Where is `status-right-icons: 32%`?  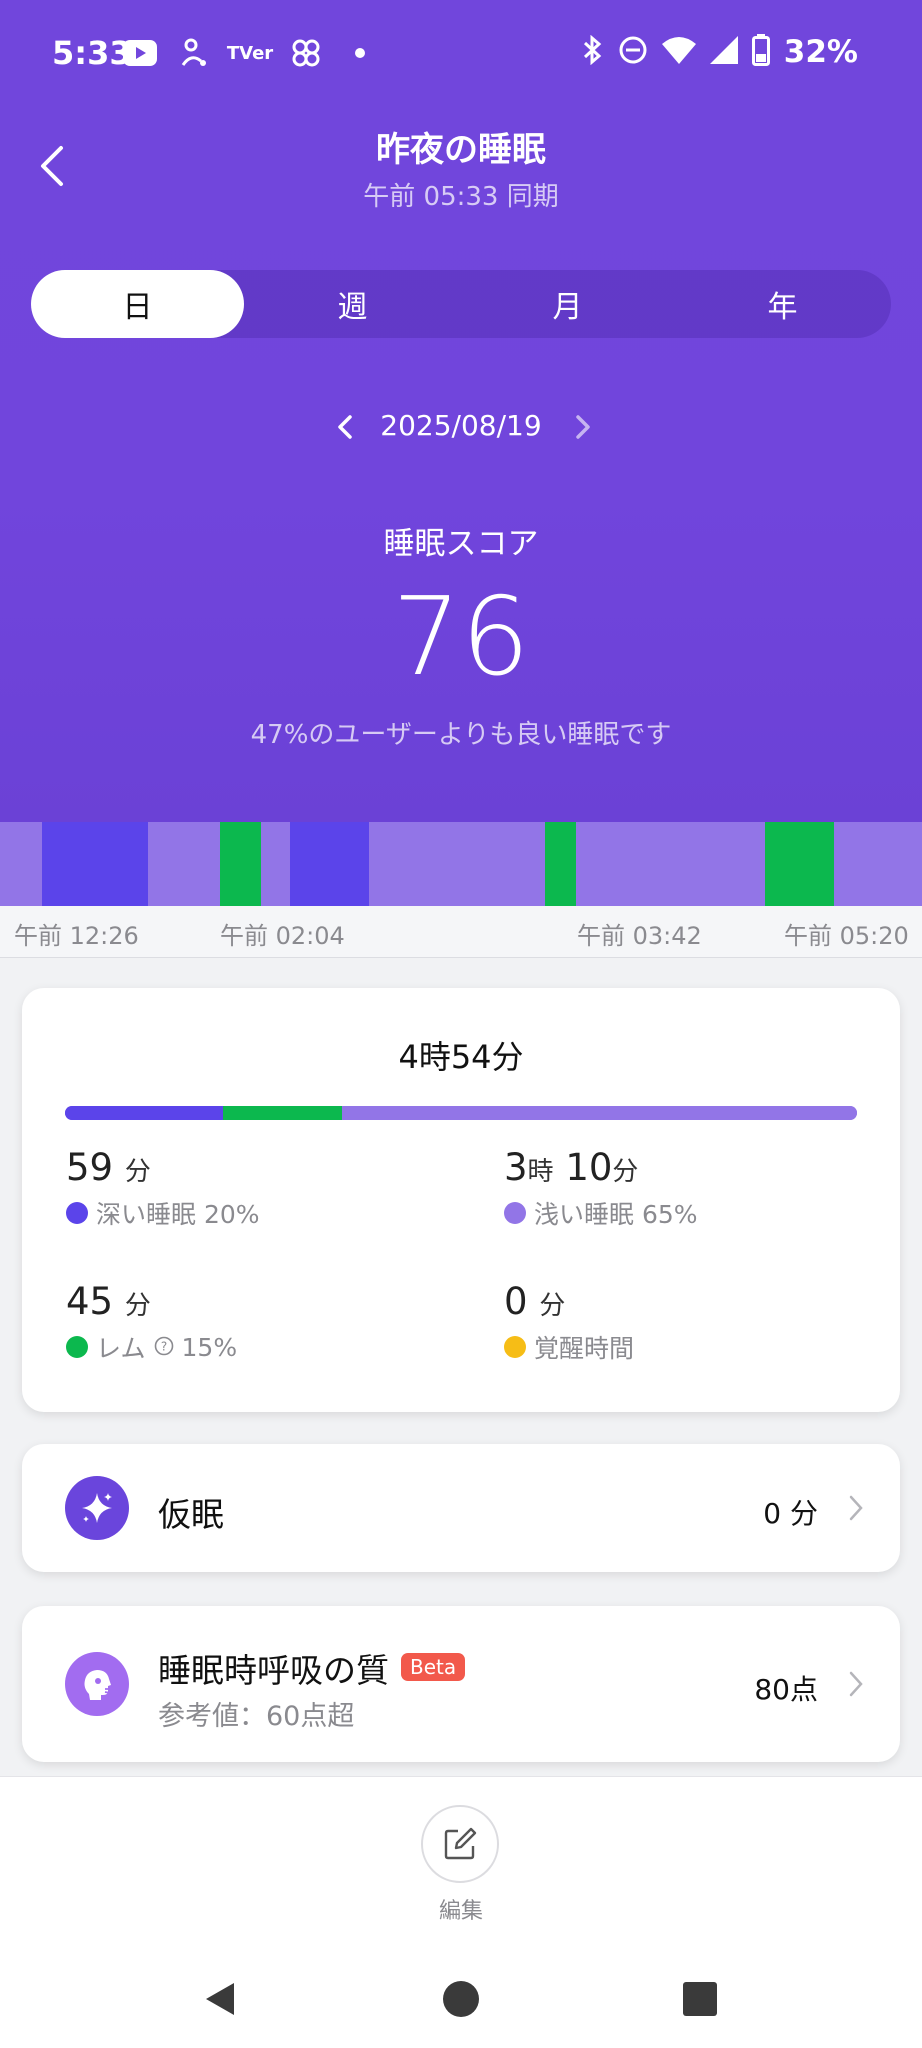
status-right-icons: 32% is located at coordinates (720, 52).